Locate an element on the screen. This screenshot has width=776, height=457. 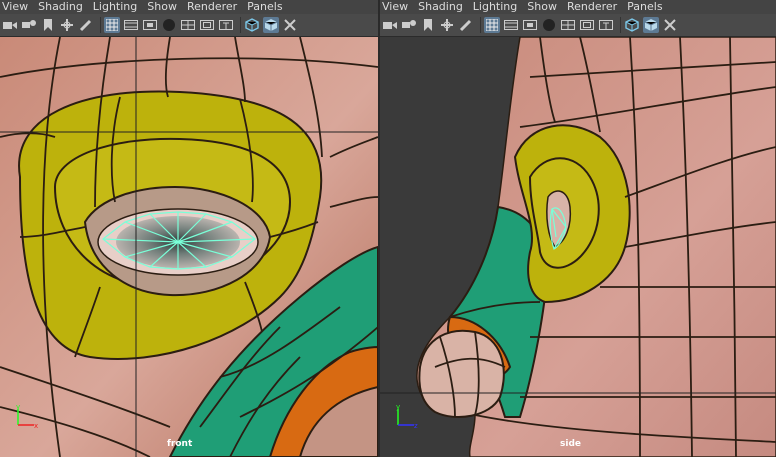
nose-tip is located at coordinates (461, 373).